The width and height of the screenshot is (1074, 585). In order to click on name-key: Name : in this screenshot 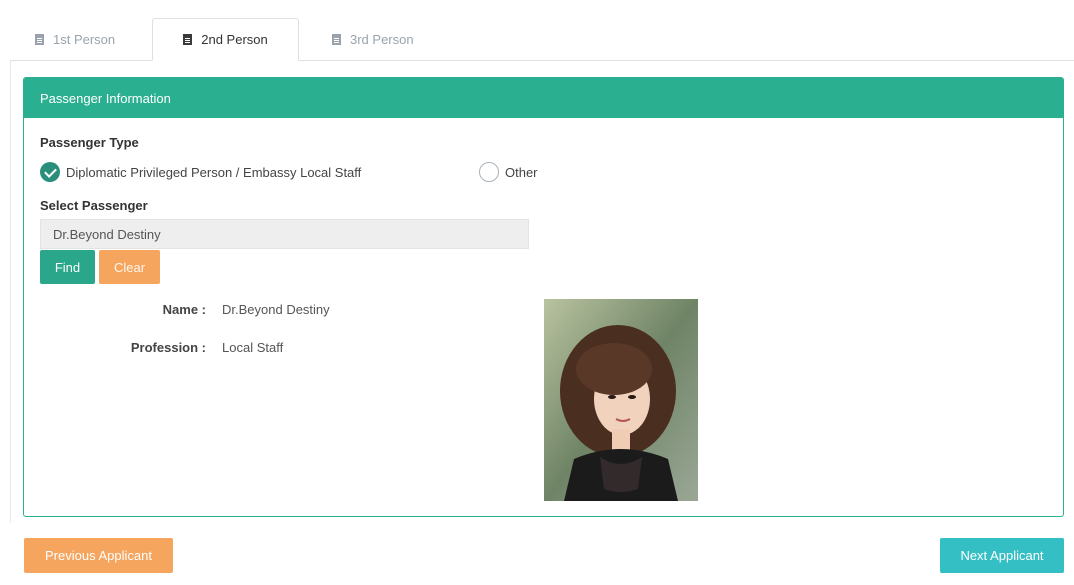, I will do `click(184, 309)`.